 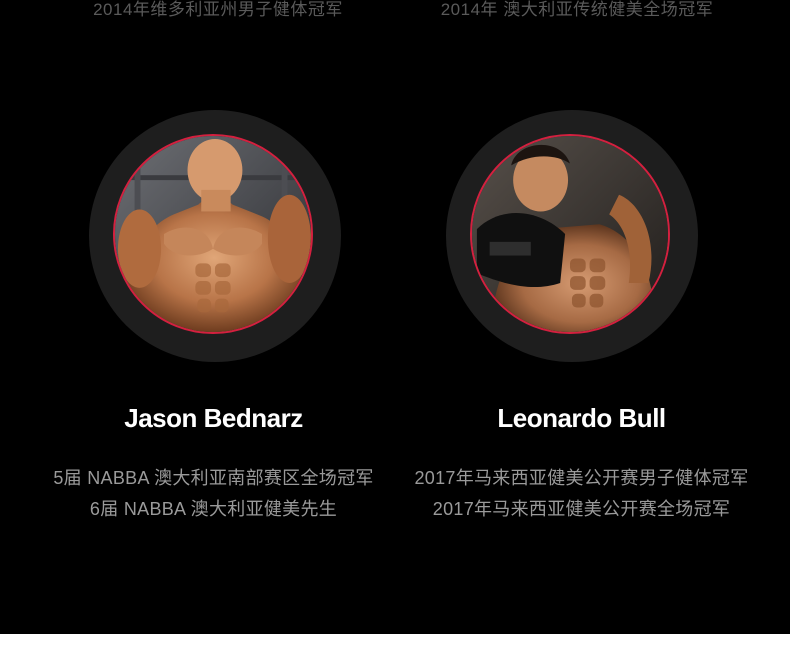 What do you see at coordinates (581, 418) in the screenshot?
I see `athlete-name: Leonardo Bull` at bounding box center [581, 418].